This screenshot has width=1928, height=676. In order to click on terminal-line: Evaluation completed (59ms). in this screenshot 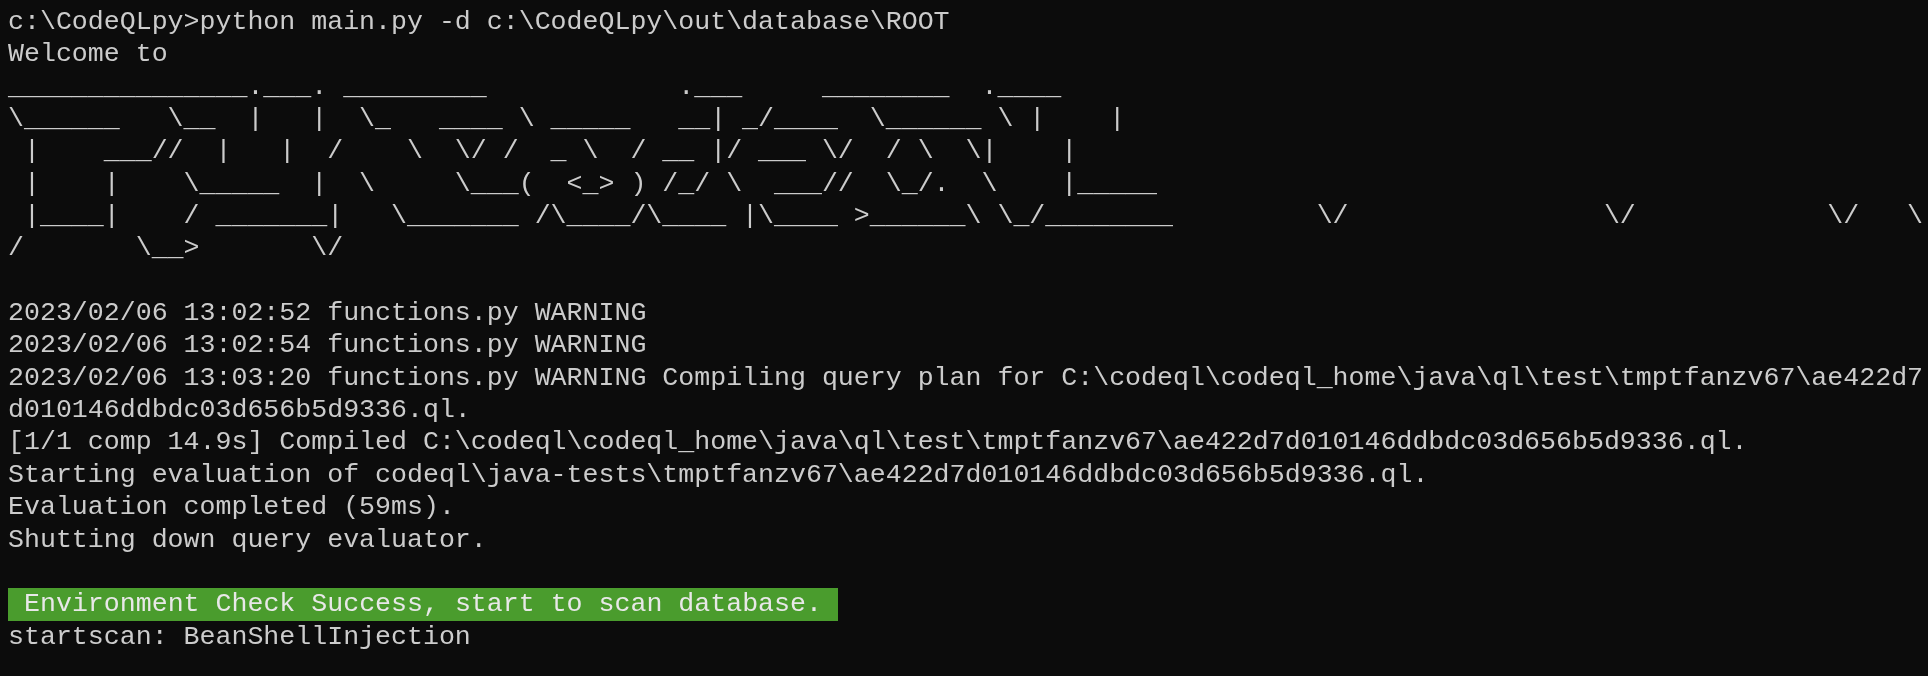, I will do `click(231, 507)`.